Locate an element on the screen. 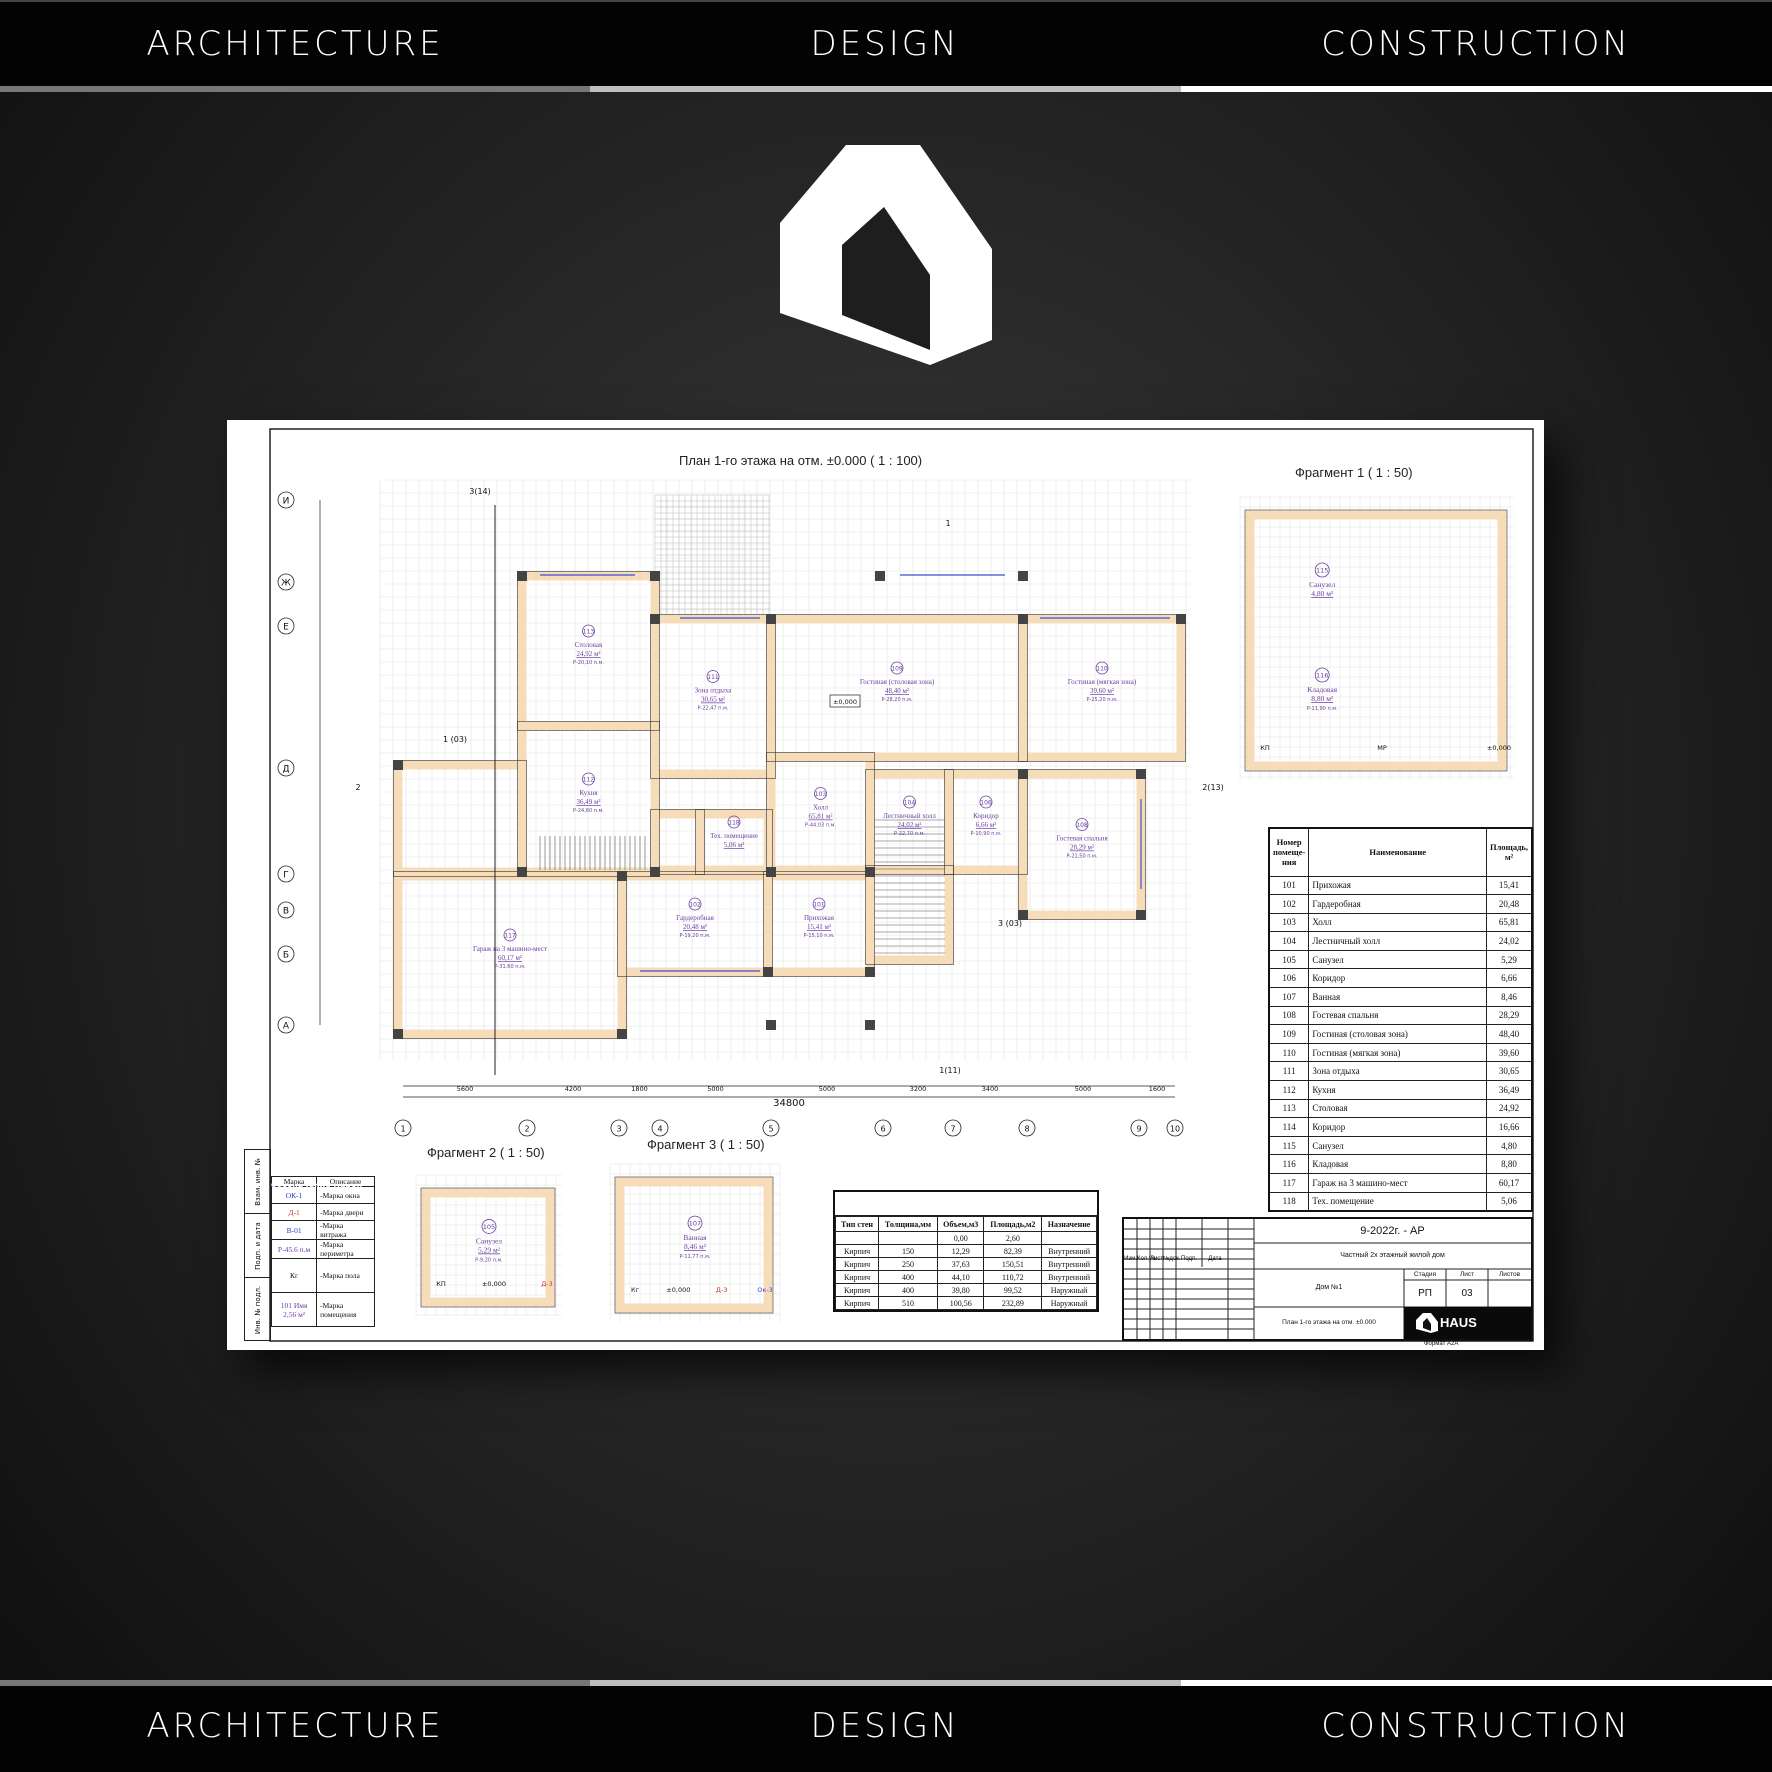 This screenshot has width=1772, height=1772. table-row: Кирпич 150 12,29 82,39 Внутренний is located at coordinates (965, 1251).